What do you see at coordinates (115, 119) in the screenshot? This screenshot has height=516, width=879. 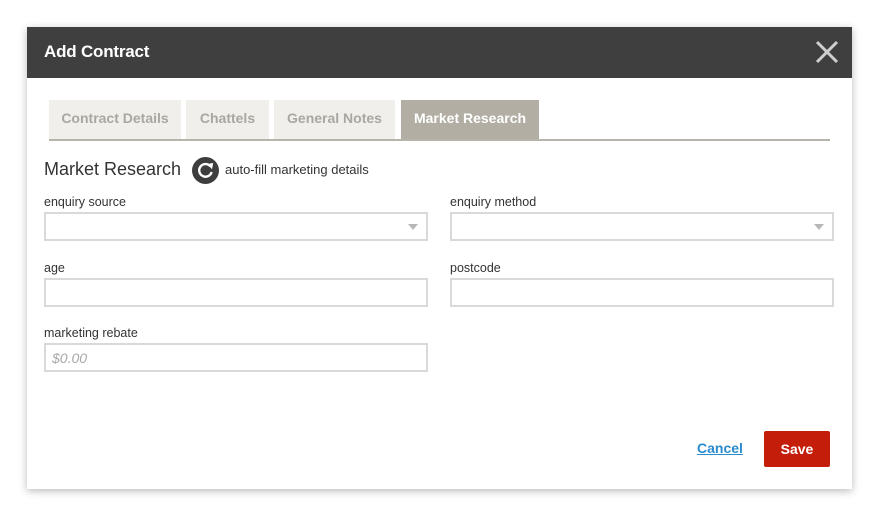 I see `tab-contract-details: Contract Details` at bounding box center [115, 119].